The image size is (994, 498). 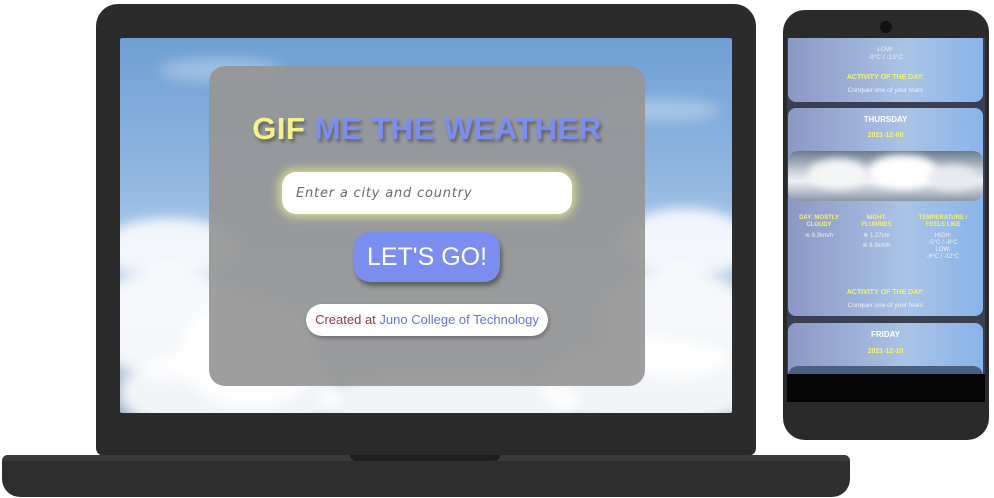 What do you see at coordinates (885, 119) in the screenshot?
I see `forecast-day: THURSDAY` at bounding box center [885, 119].